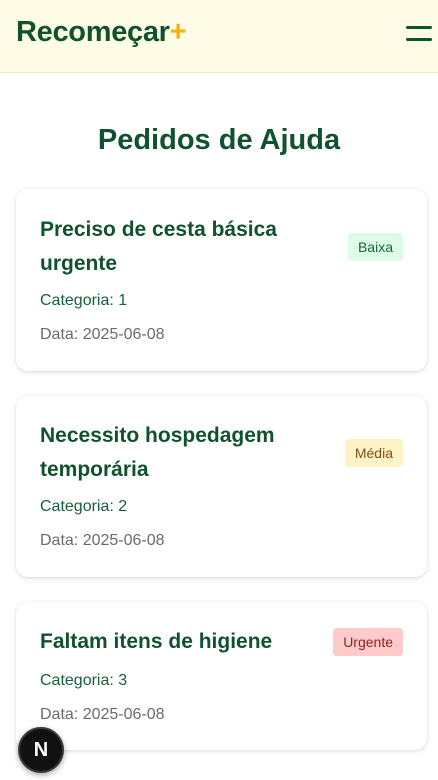 The width and height of the screenshot is (438, 780). I want to click on request-title: Necessito hospedagem temporária, so click(157, 452).